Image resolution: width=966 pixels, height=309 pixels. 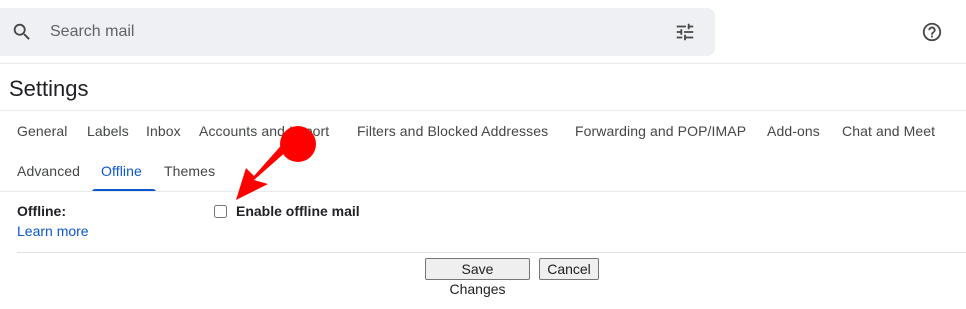 What do you see at coordinates (48, 171) in the screenshot?
I see `tab-advanced: Advanced` at bounding box center [48, 171].